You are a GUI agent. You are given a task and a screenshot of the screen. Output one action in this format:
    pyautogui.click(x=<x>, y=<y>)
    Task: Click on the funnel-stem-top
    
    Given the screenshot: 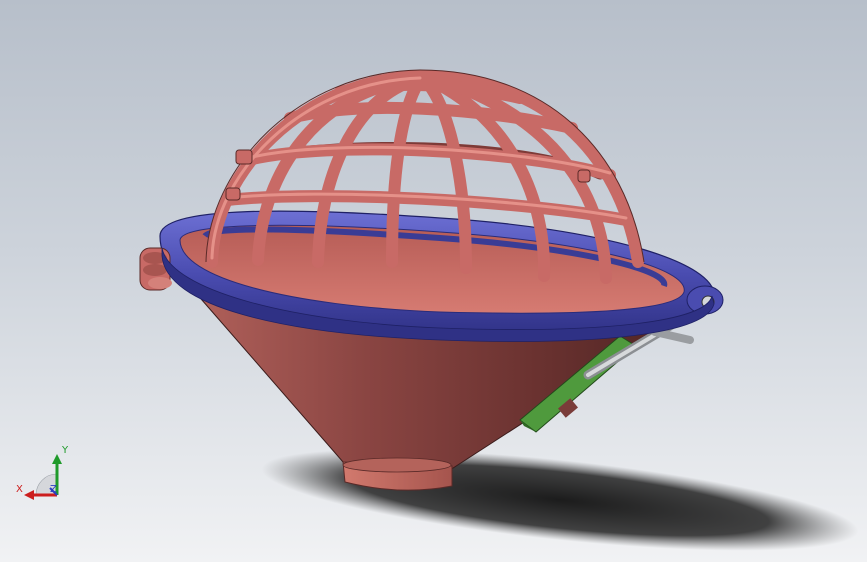 What is the action you would take?
    pyautogui.click(x=397, y=465)
    